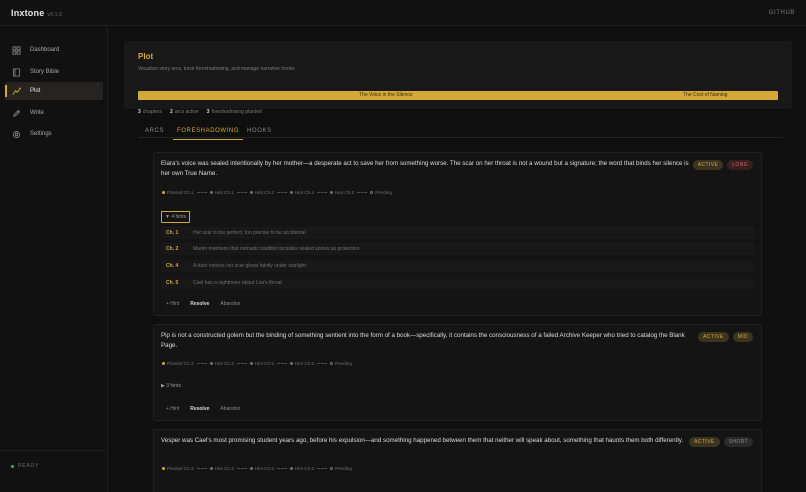 This screenshot has width=806, height=492. What do you see at coordinates (782, 13) in the screenshot?
I see `github-link: GITHUB` at bounding box center [782, 13].